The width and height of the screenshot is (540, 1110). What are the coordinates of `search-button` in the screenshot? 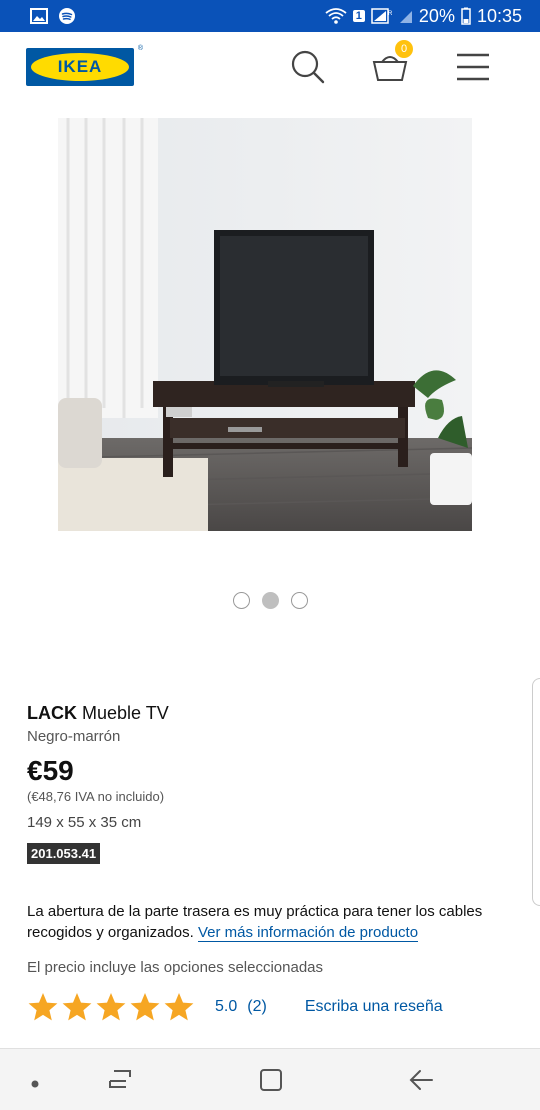 It's located at (308, 67).